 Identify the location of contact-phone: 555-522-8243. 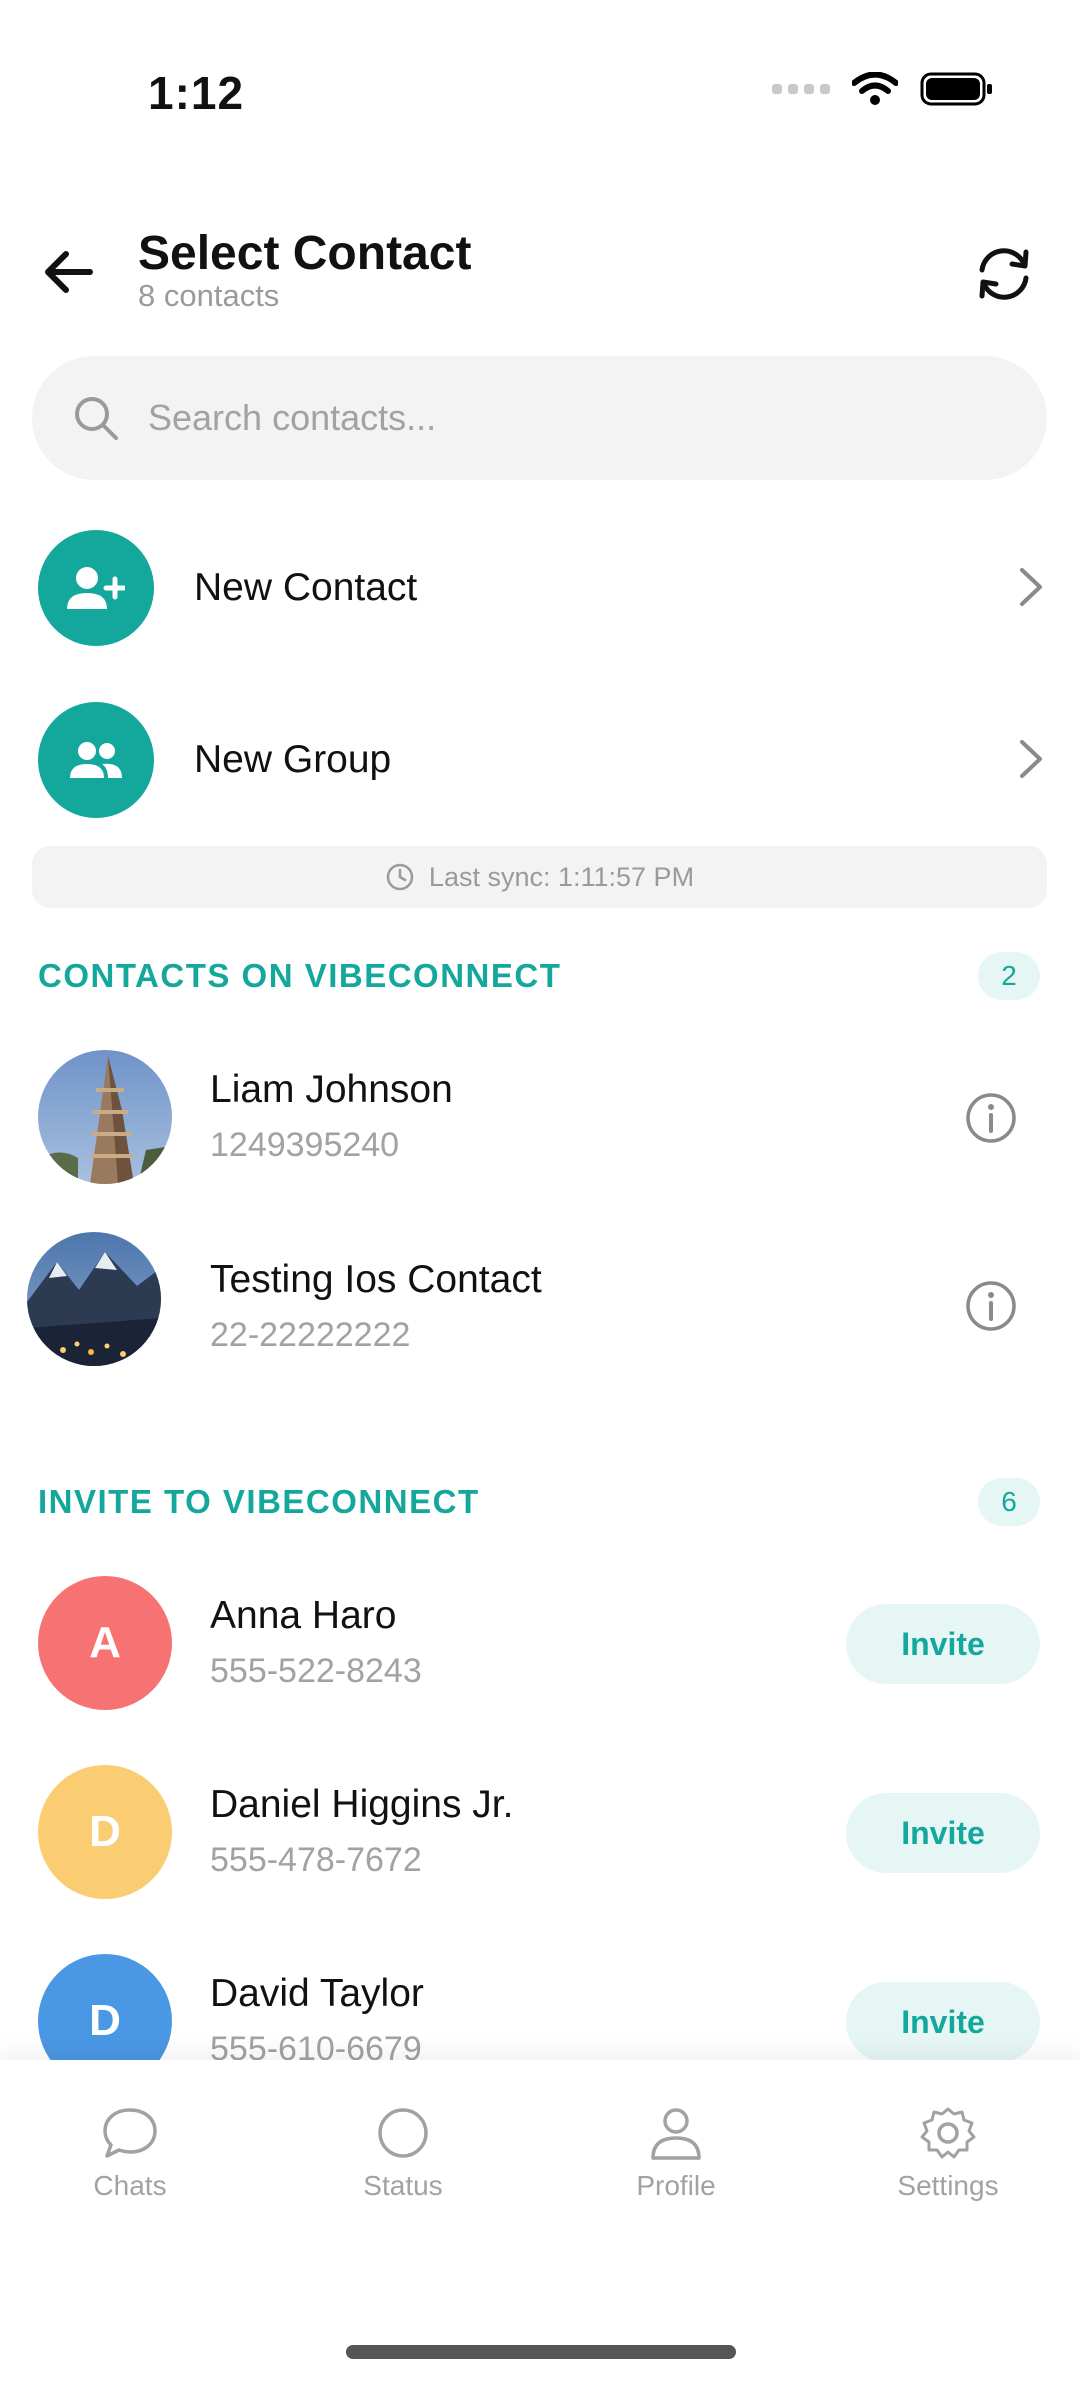
(316, 1671).